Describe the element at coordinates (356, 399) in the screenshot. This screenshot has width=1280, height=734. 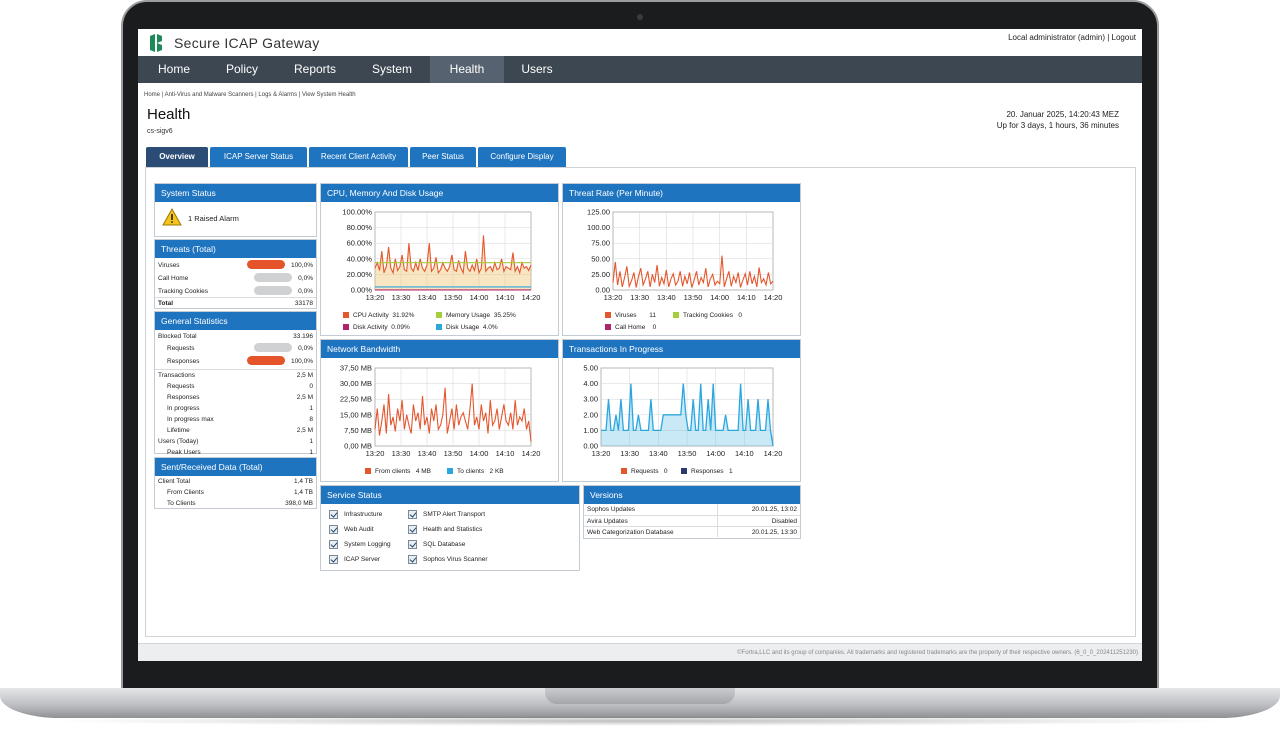
I see `y-tick-label: 22,50 MB` at that location.